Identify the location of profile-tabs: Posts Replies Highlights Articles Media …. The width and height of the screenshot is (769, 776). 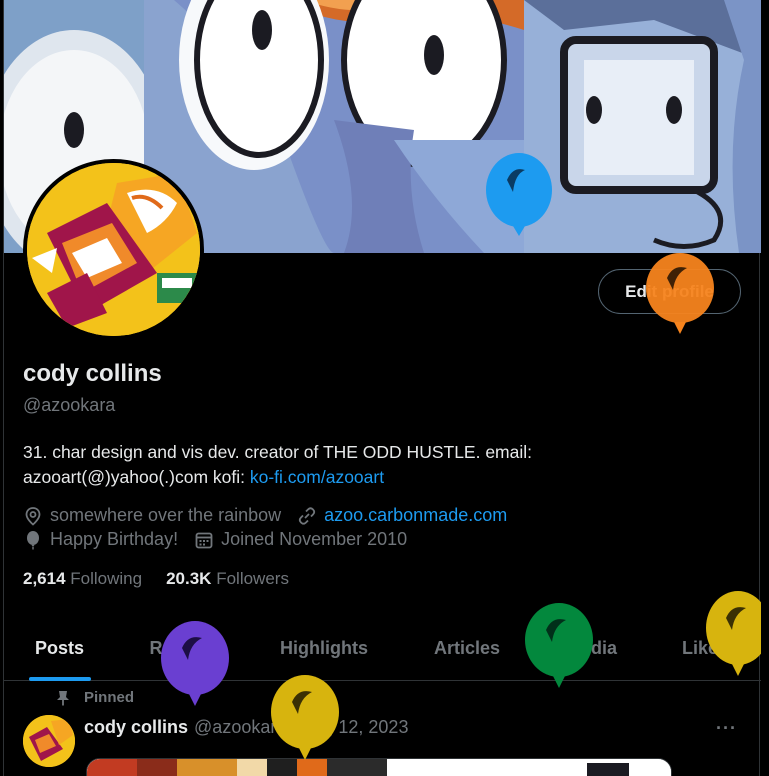
(382, 648).